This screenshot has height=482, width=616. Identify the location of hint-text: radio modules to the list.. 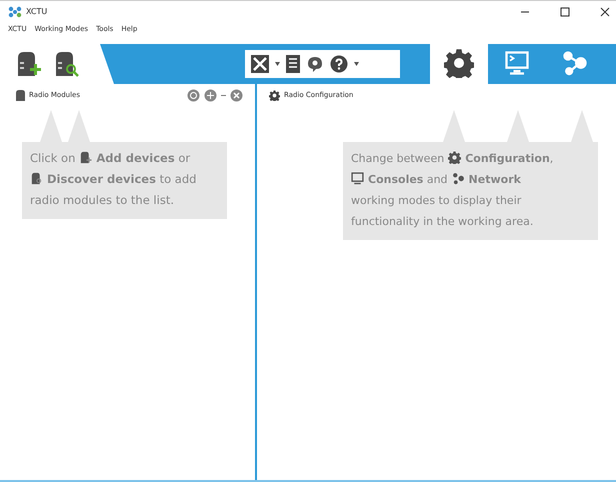
(102, 200).